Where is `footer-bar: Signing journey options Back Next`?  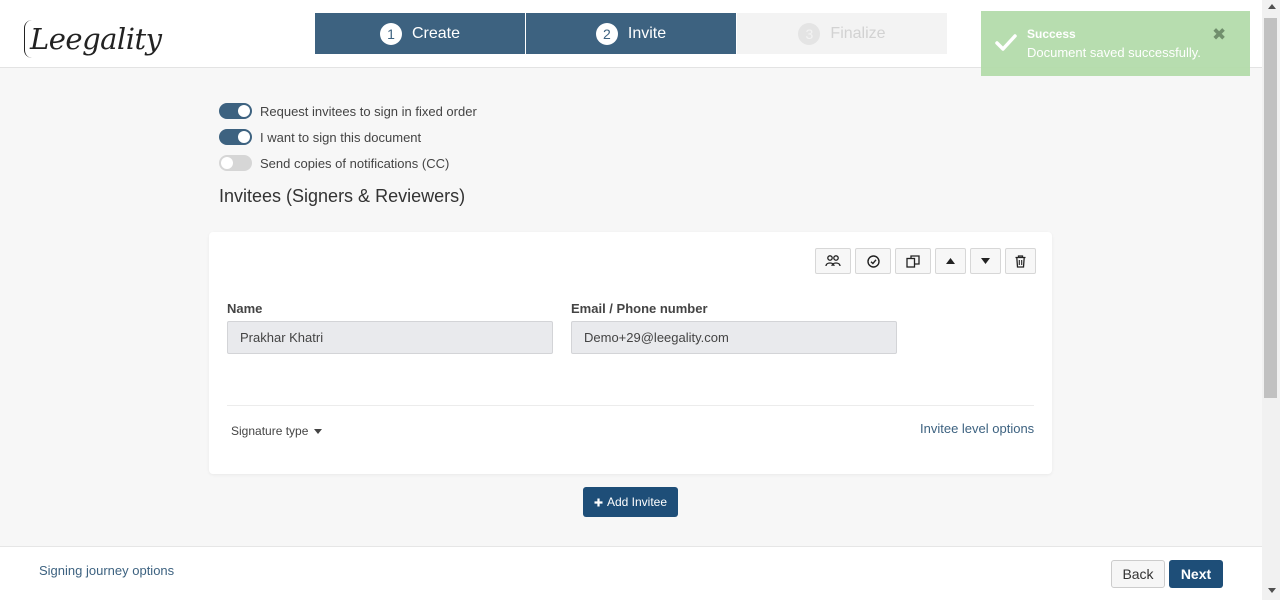 footer-bar: Signing journey options Back Next is located at coordinates (631, 573).